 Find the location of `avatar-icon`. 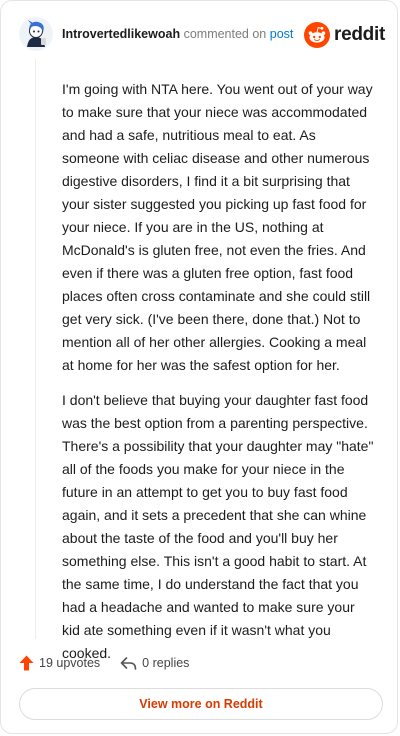

avatar-icon is located at coordinates (36, 34).